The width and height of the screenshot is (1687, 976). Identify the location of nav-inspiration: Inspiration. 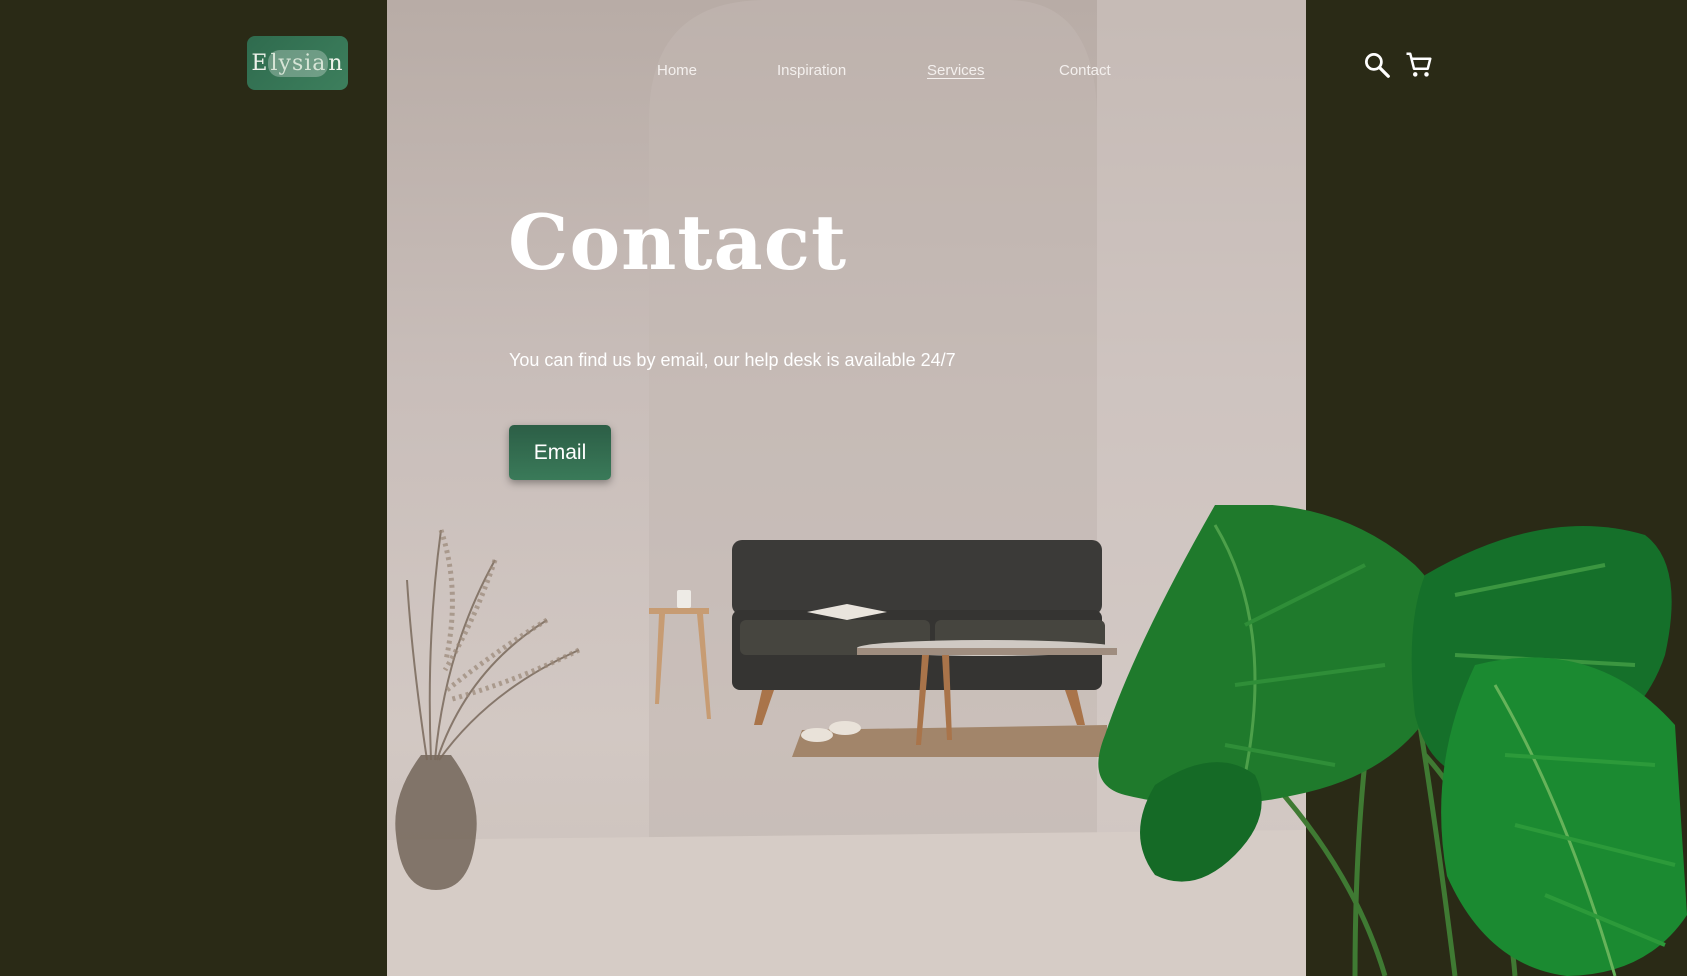
(811, 70).